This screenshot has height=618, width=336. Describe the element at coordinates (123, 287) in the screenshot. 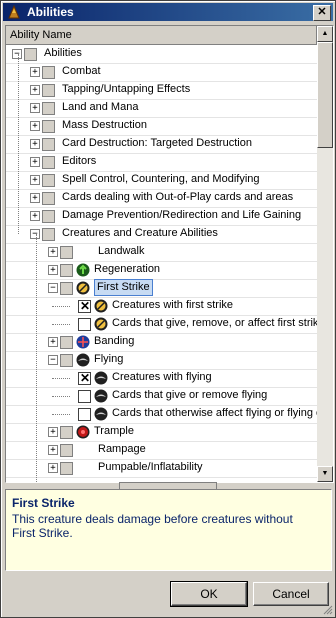

I see `tree-row-label: First Strike` at that location.